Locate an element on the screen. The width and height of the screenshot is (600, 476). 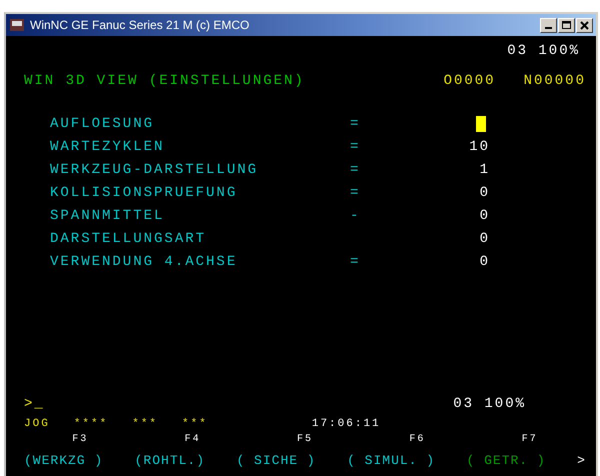
status-reading: 03 100% is located at coordinates (543, 51).